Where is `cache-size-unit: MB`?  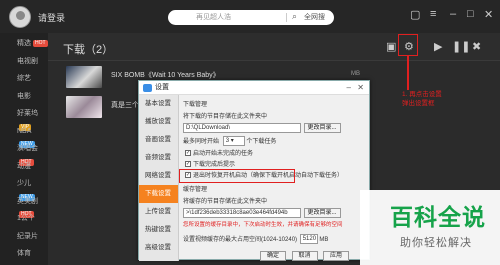 cache-size-unit: MB is located at coordinates (324, 239).